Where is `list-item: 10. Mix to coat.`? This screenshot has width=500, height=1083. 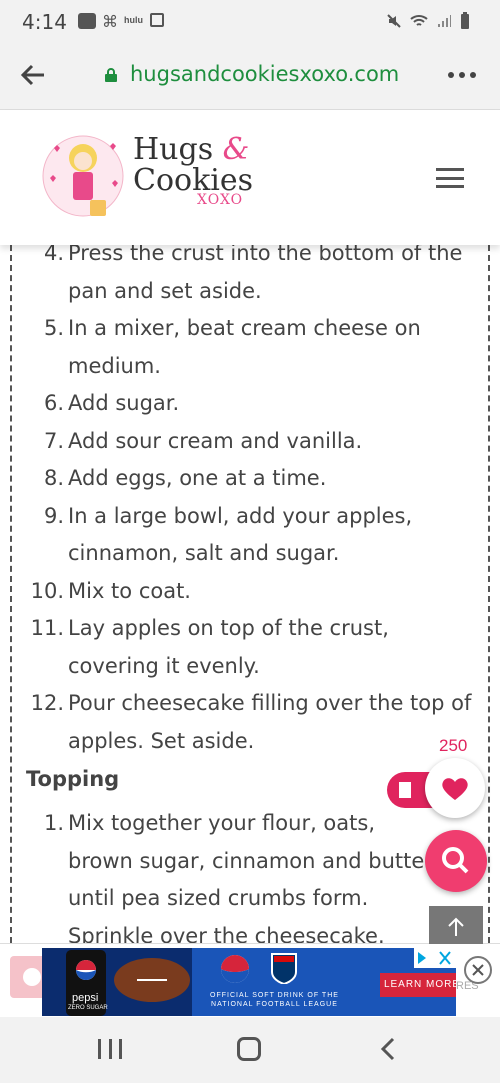 list-item: 10. Mix to coat. is located at coordinates (110, 590).